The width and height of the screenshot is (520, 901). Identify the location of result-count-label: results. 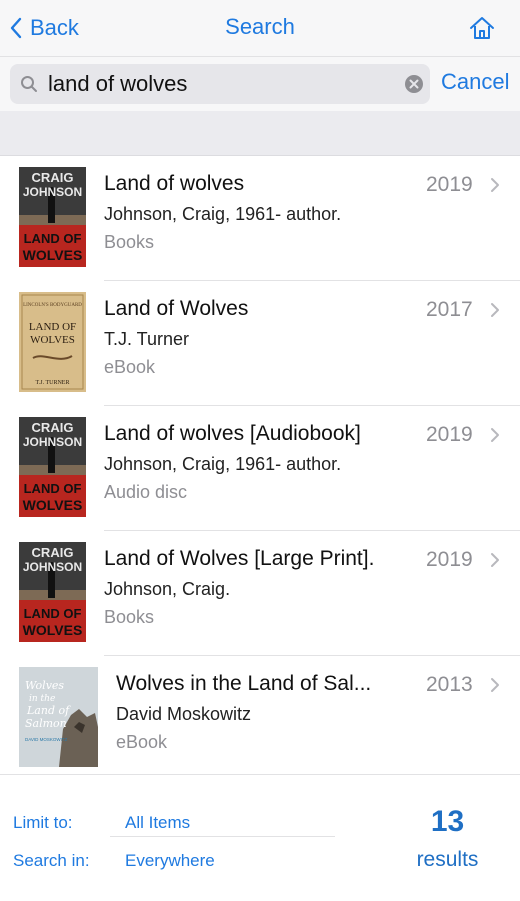
(447, 859).